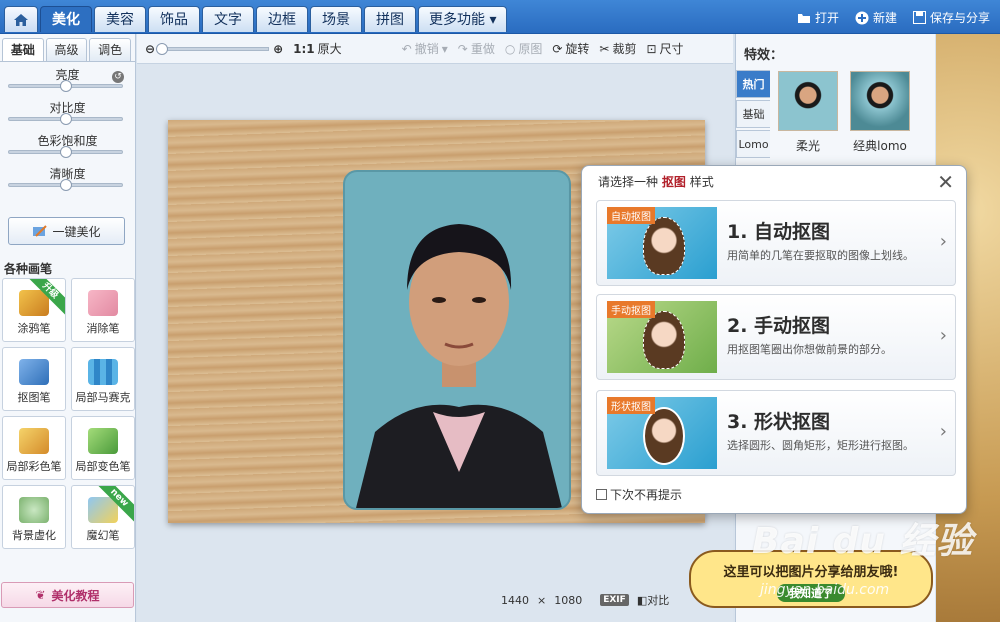 The image size is (1000, 622). Describe the element at coordinates (951, 17) in the screenshot. I see `save-share-button: 保存与分享` at that location.